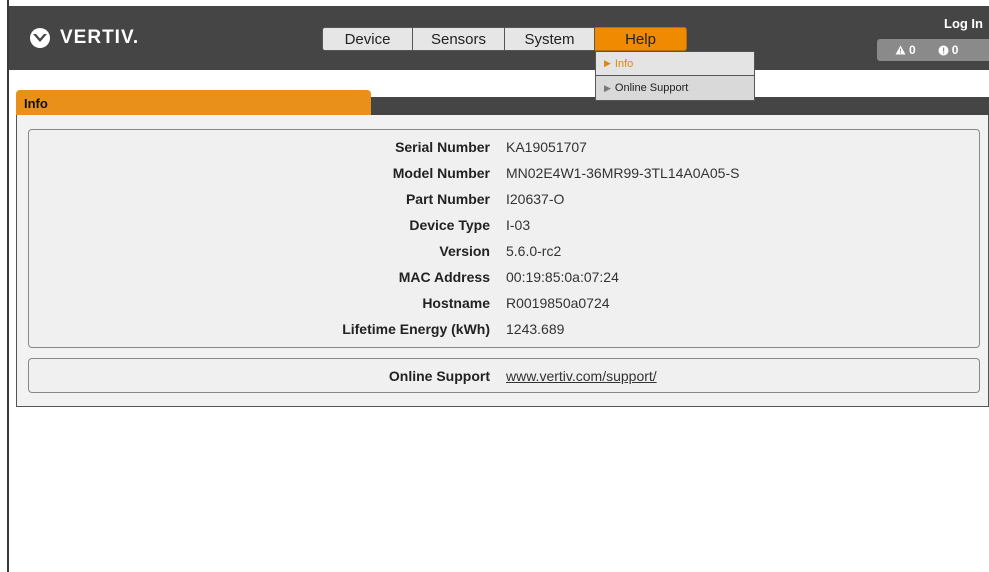 The image size is (989, 572). What do you see at coordinates (464, 251) in the screenshot?
I see `detail-label: Version` at bounding box center [464, 251].